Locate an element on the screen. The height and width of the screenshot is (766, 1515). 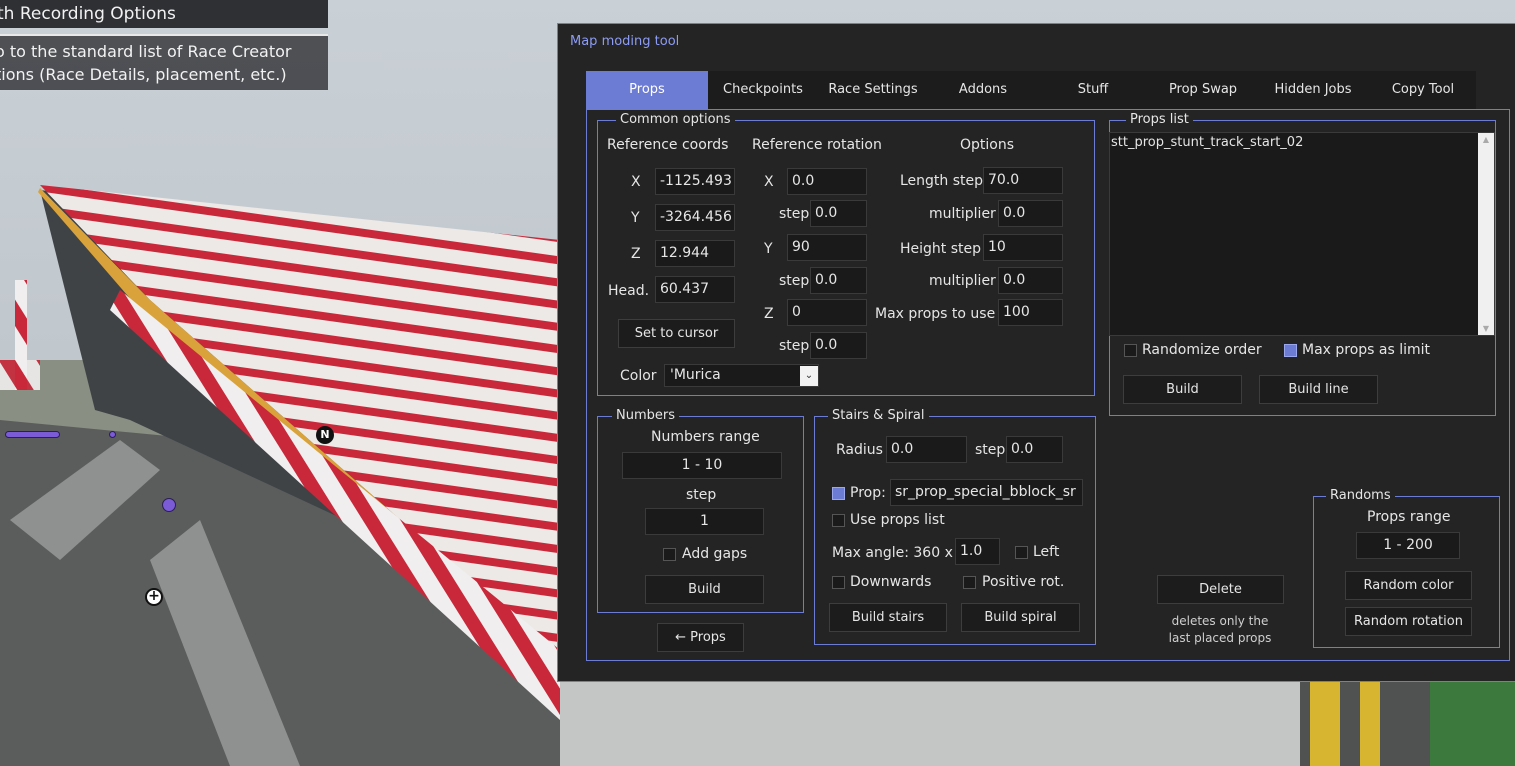
coord-y-field: -3264.456 is located at coordinates (695, 217).